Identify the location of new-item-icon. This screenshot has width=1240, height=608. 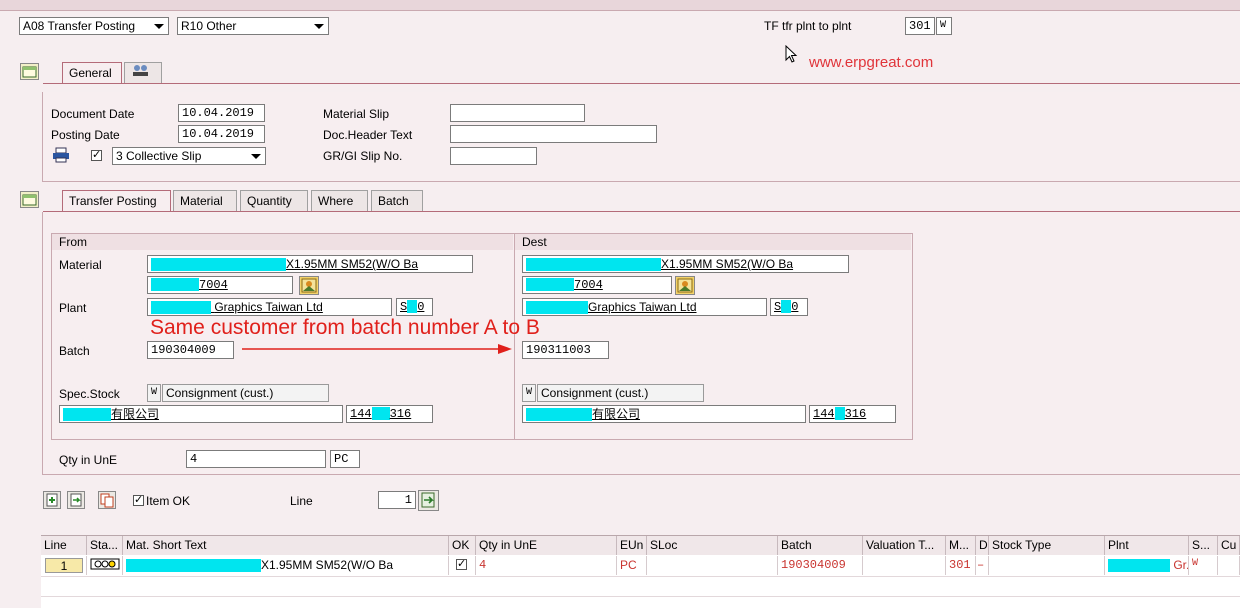
(52, 500).